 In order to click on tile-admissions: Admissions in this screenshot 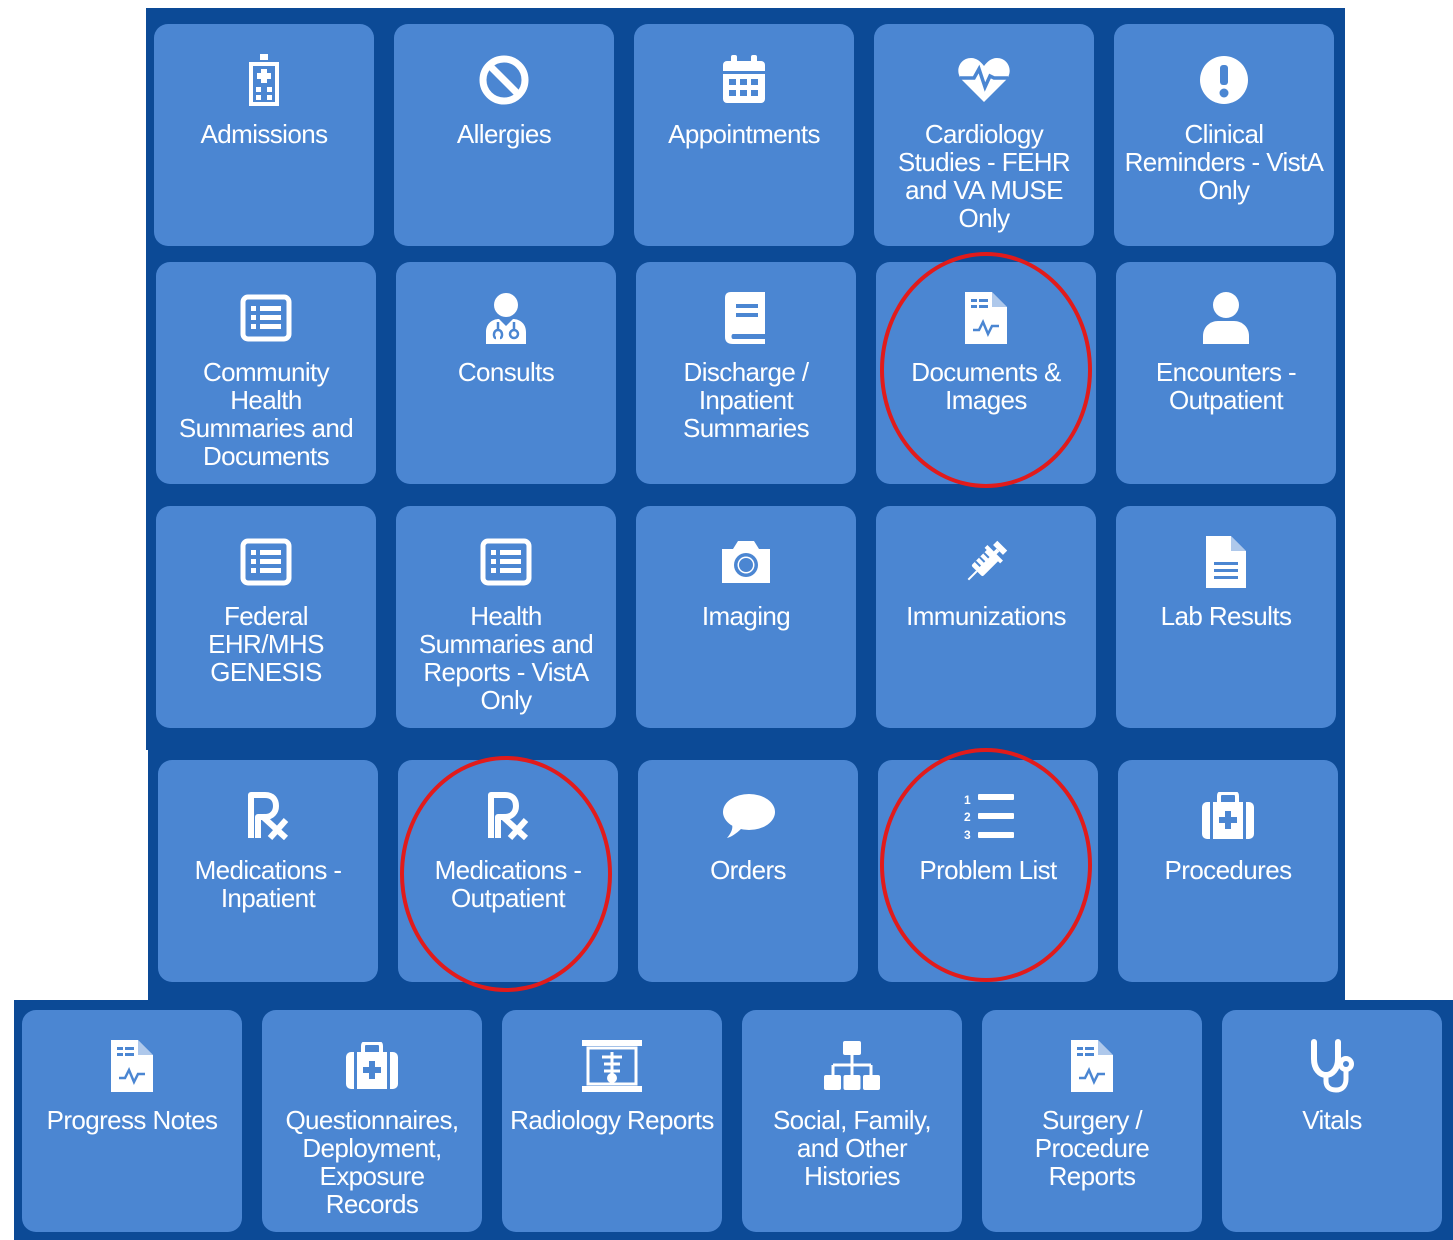, I will do `click(264, 135)`.